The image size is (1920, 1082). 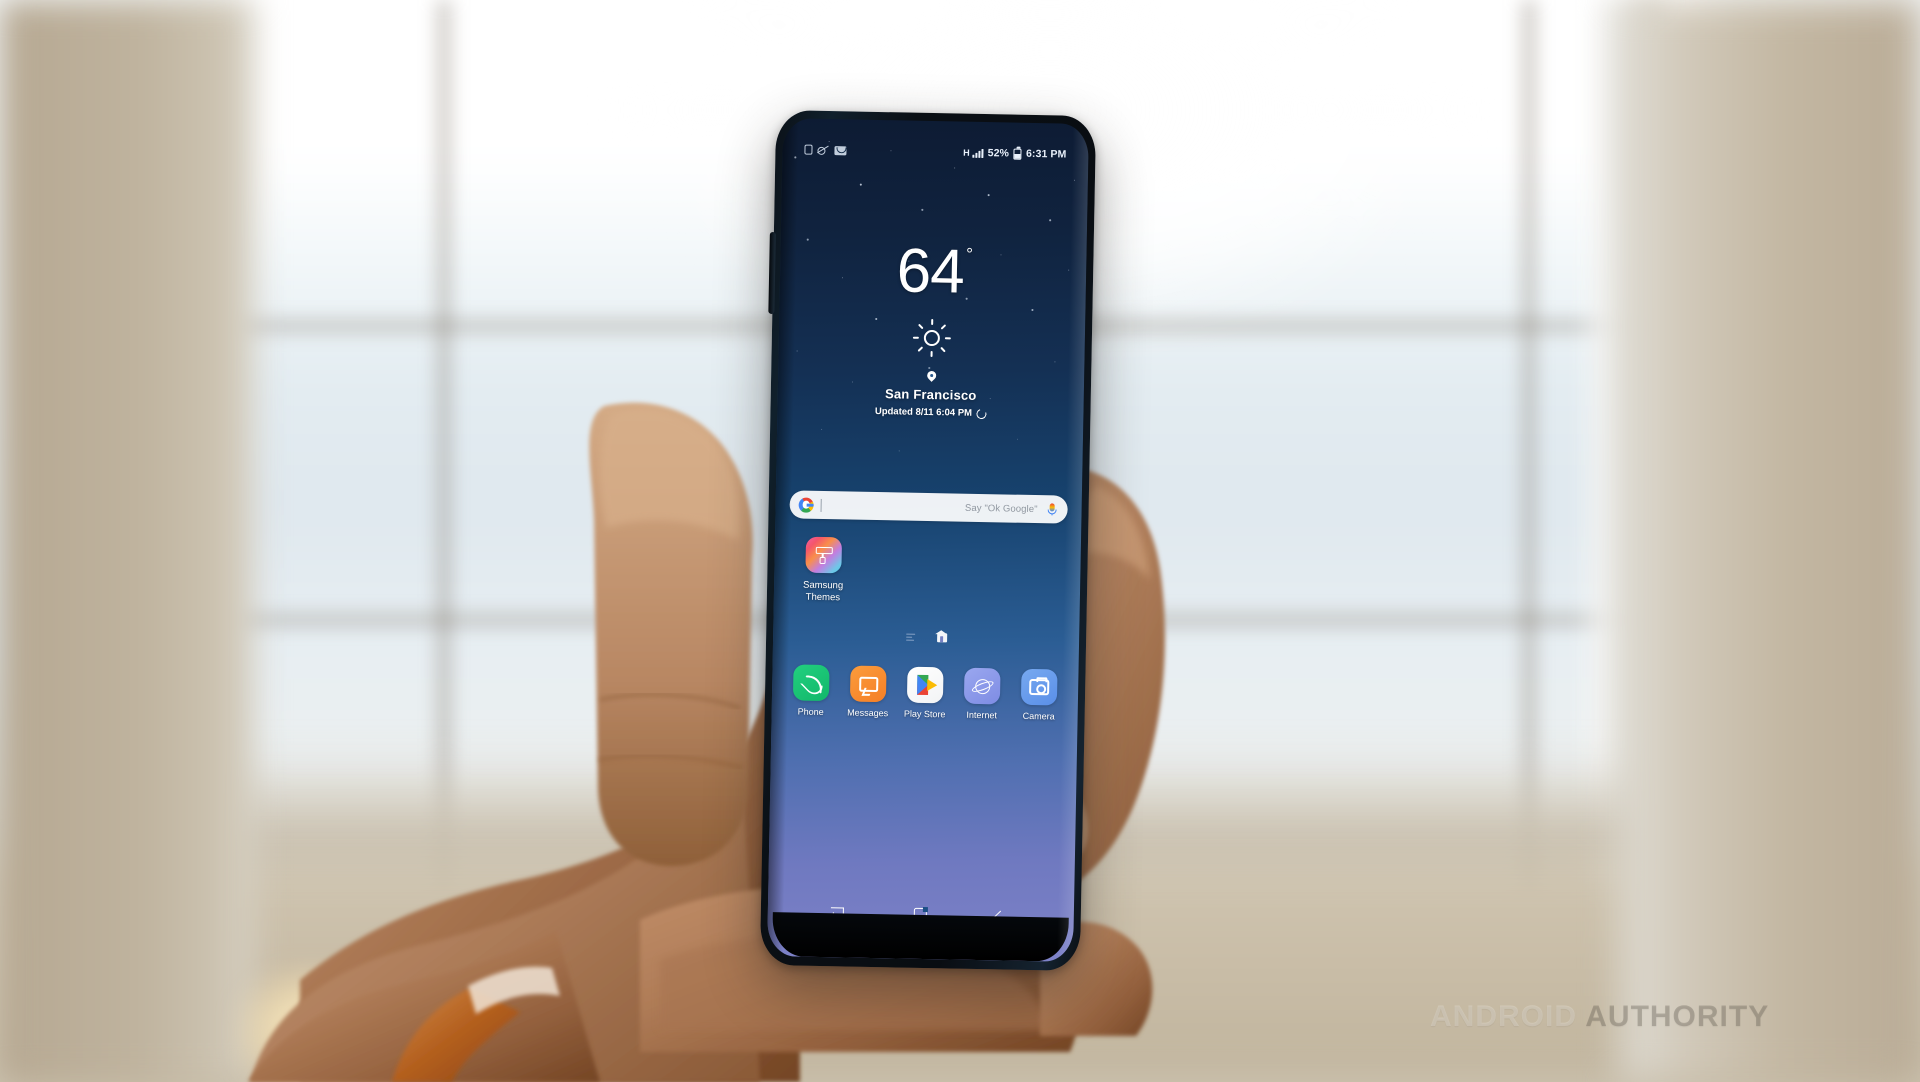 I want to click on status-bar-left-icons, so click(x=825, y=150).